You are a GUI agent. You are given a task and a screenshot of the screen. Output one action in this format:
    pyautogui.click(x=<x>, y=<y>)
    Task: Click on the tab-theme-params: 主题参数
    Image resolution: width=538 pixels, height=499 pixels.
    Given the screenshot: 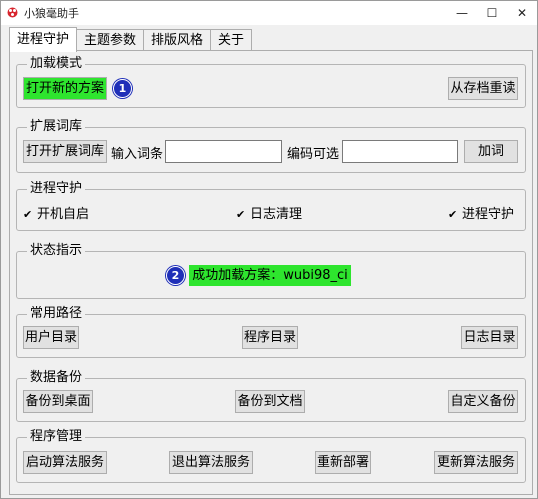 What is the action you would take?
    pyautogui.click(x=110, y=40)
    